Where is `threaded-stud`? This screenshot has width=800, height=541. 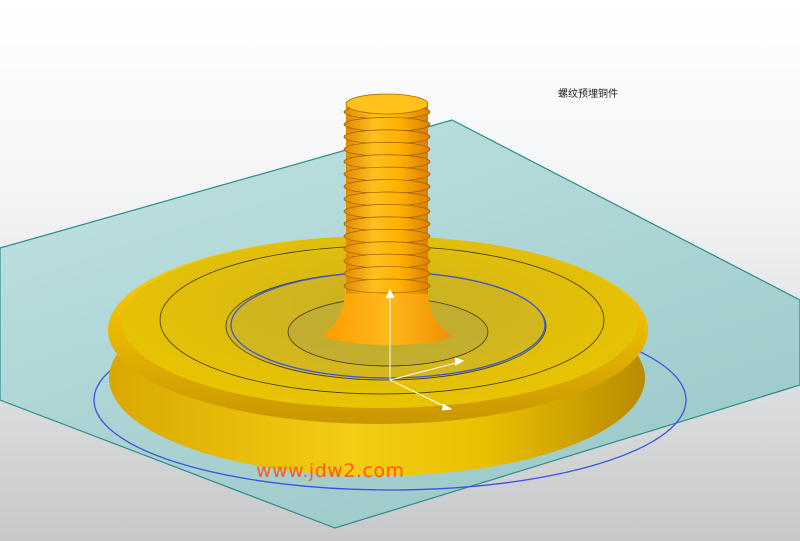 threaded-stud is located at coordinates (387, 193).